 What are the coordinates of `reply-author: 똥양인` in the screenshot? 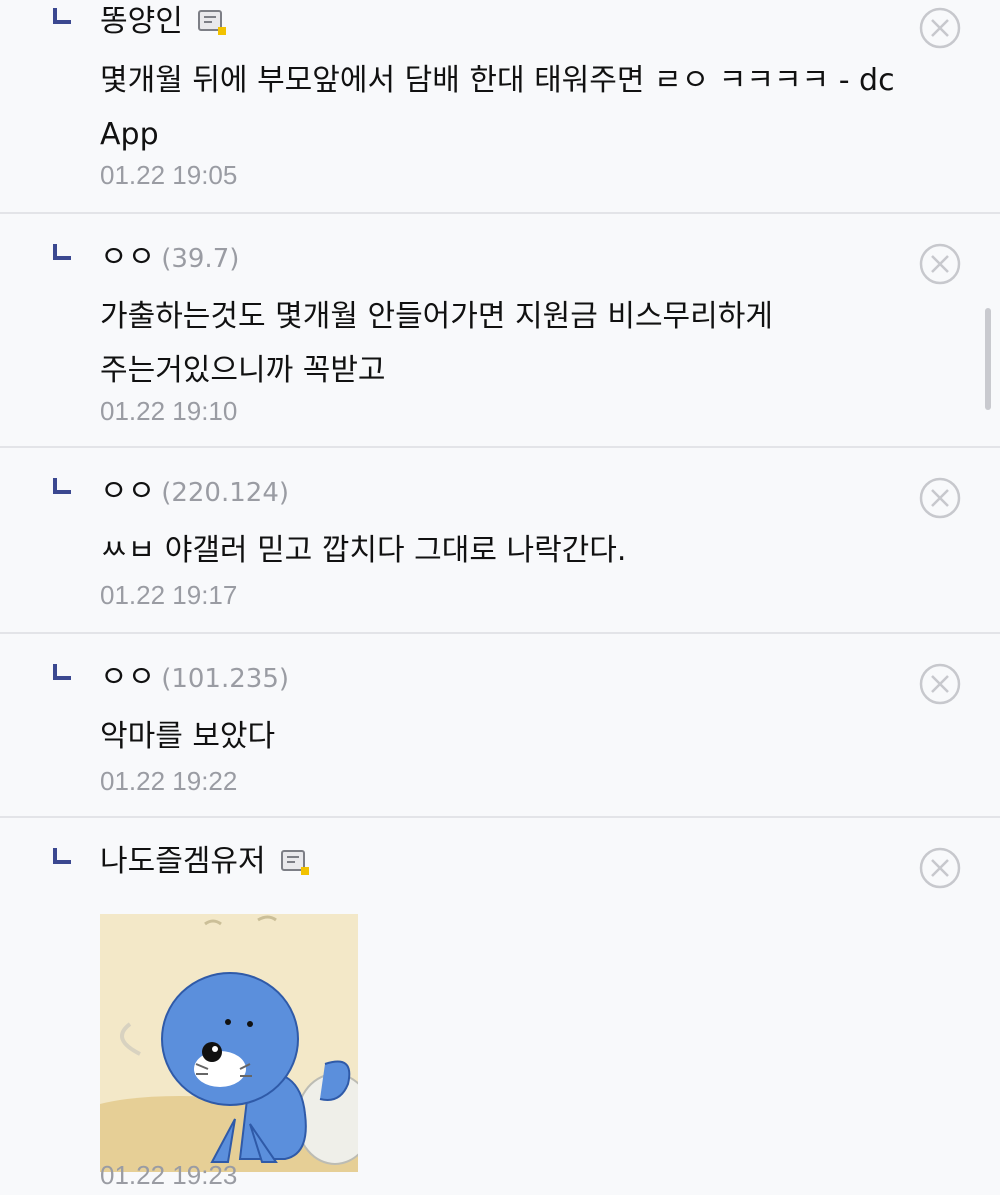 It's located at (164, 22).